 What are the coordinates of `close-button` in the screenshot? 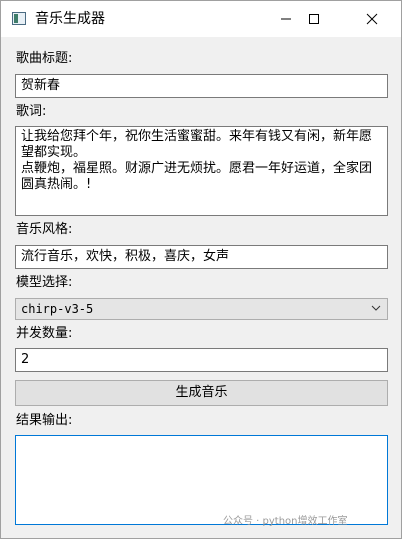 It's located at (372, 19).